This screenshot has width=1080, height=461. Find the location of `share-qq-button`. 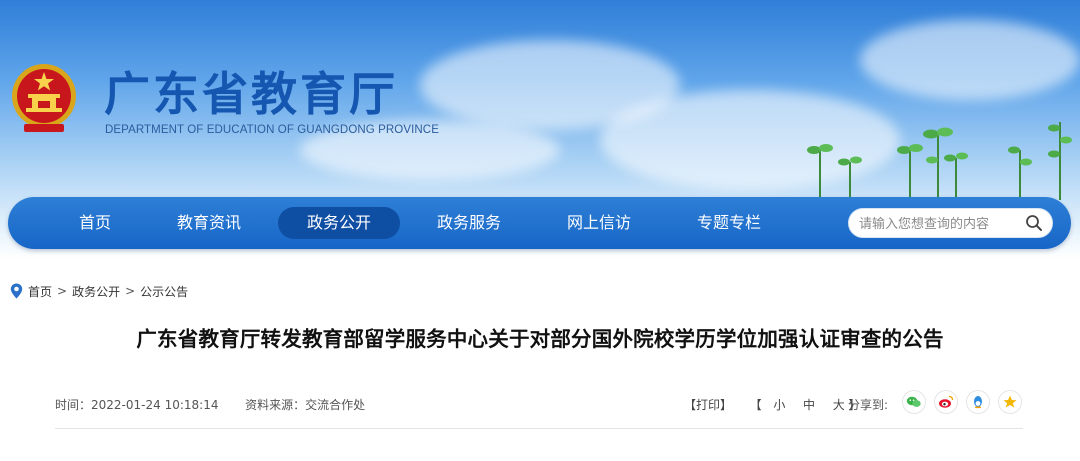

share-qq-button is located at coordinates (978, 402).